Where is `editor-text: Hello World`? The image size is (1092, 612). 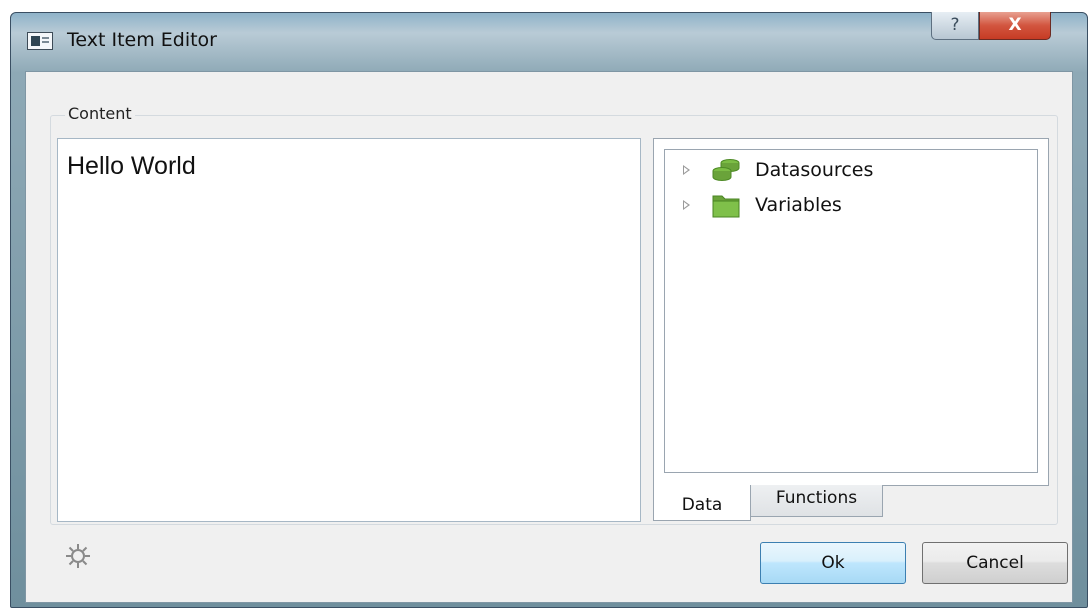 editor-text: Hello World is located at coordinates (131, 166).